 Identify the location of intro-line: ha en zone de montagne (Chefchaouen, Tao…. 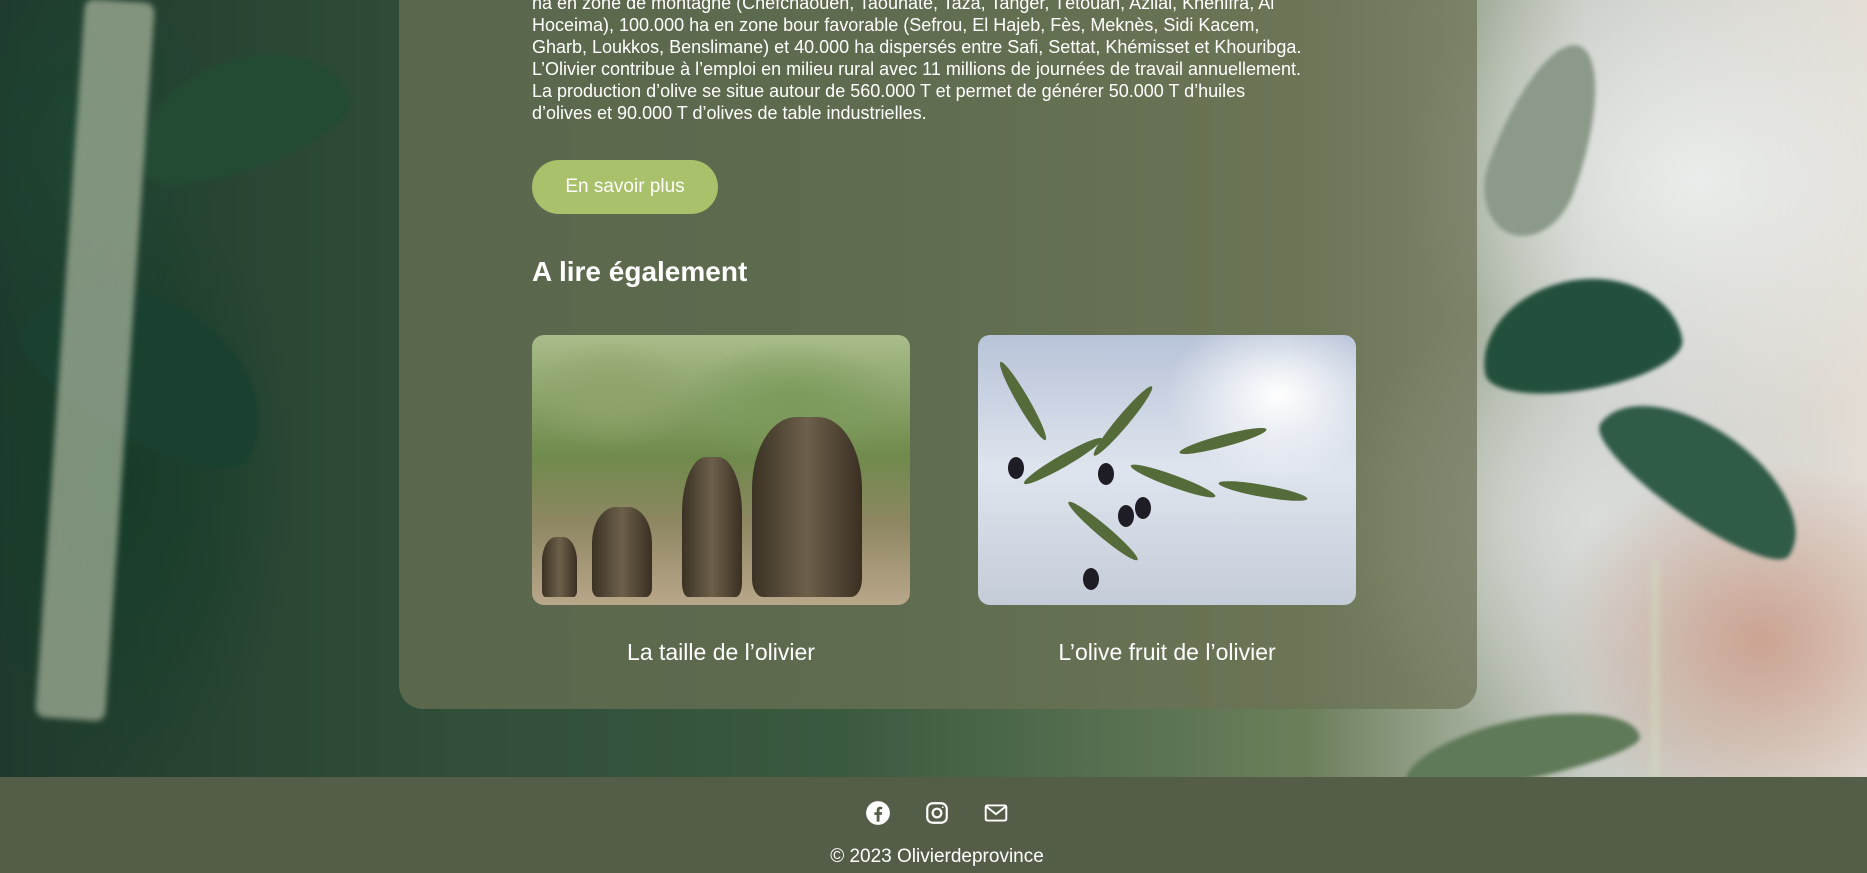
(903, 6).